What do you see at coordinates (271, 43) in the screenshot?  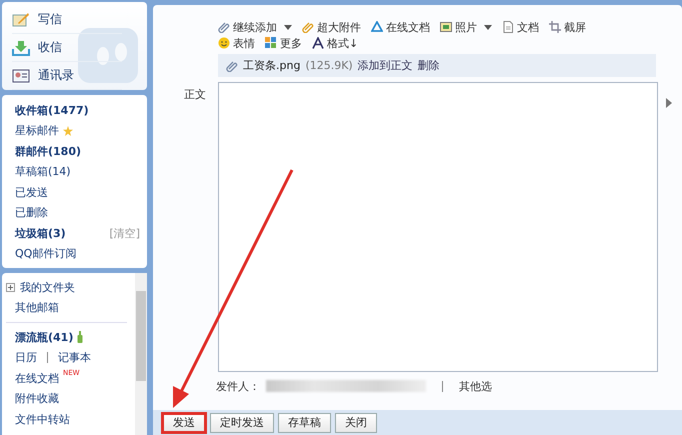 I see `tiles-icon` at bounding box center [271, 43].